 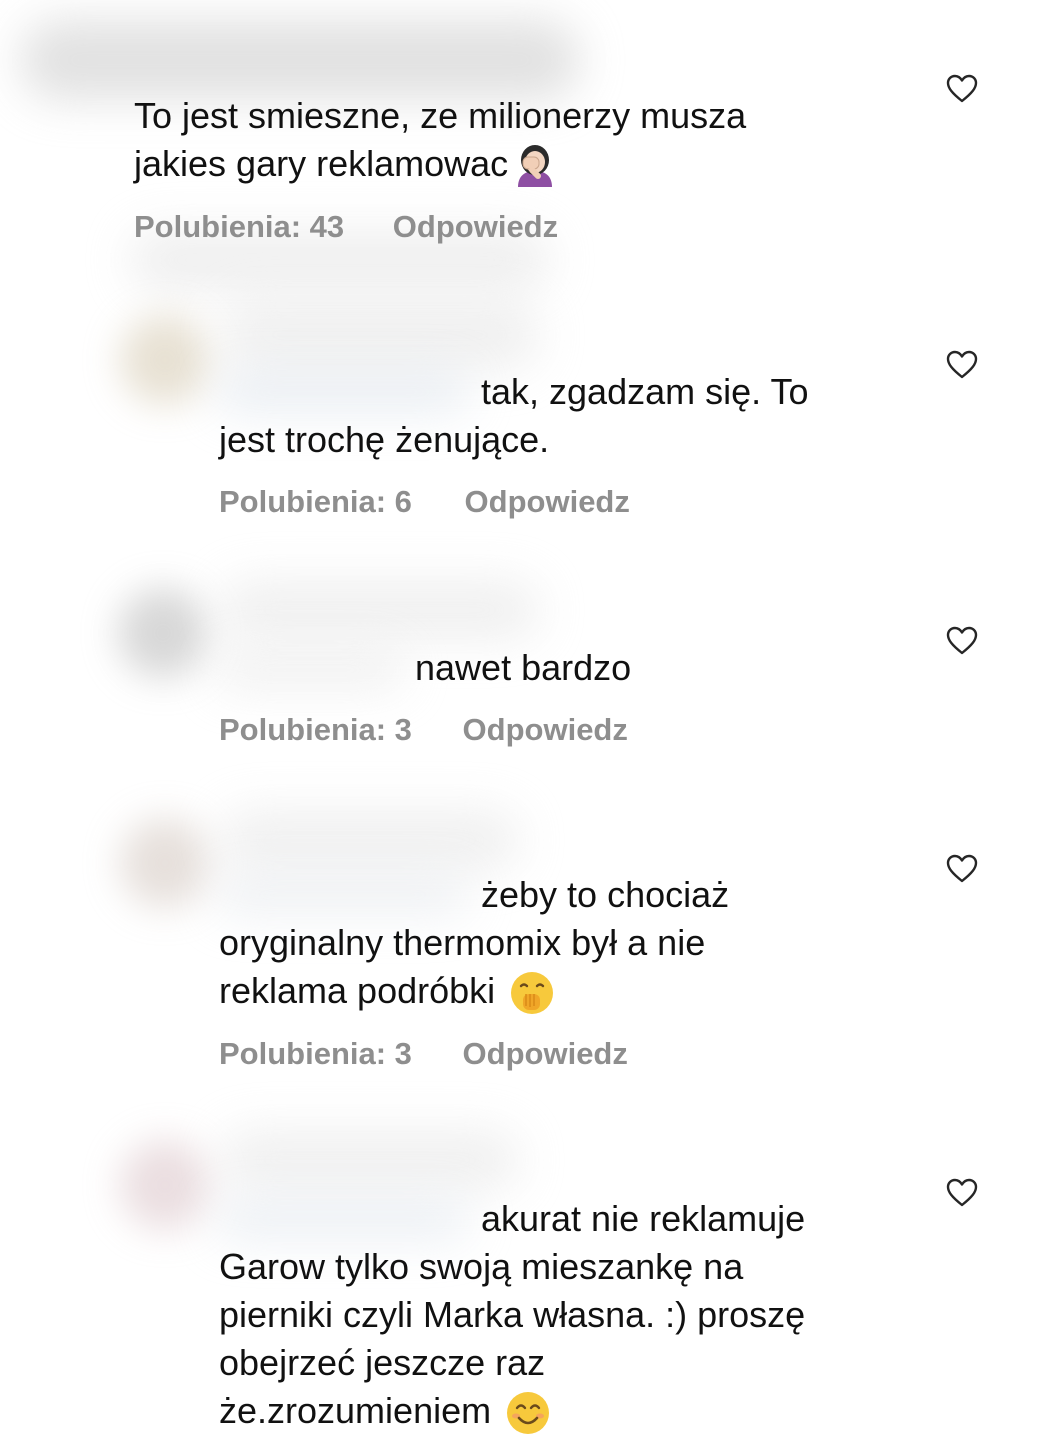 What do you see at coordinates (440, 115) in the screenshot?
I see `comment-line: To jest smieszne, ze milionerzy musza` at bounding box center [440, 115].